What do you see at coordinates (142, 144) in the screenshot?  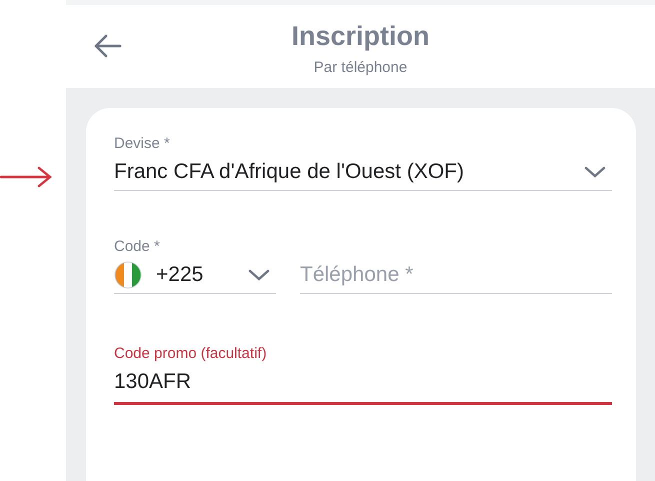 I see `field-label: Devise *` at bounding box center [142, 144].